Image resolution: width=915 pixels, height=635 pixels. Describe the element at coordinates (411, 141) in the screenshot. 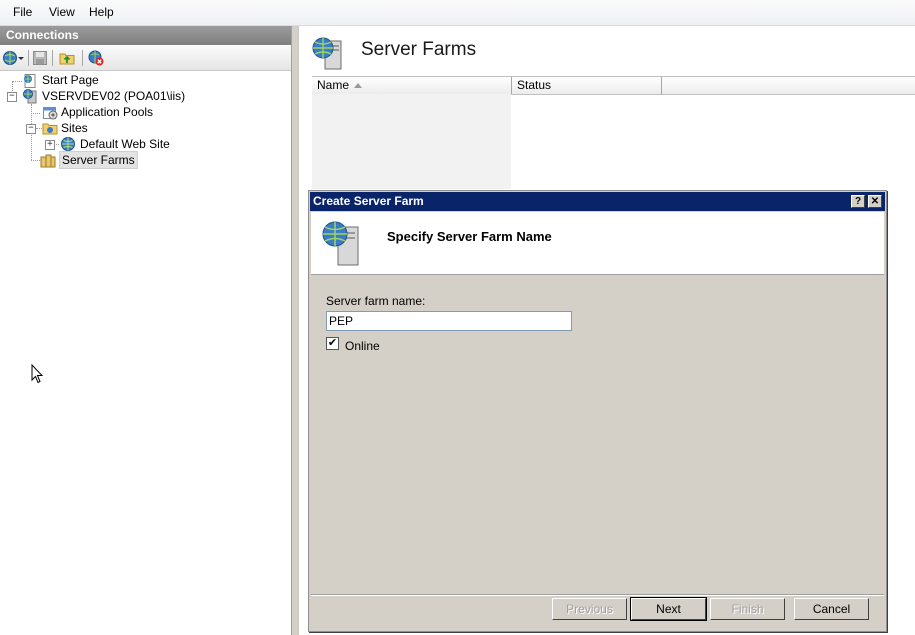

I see `grid-body` at that location.